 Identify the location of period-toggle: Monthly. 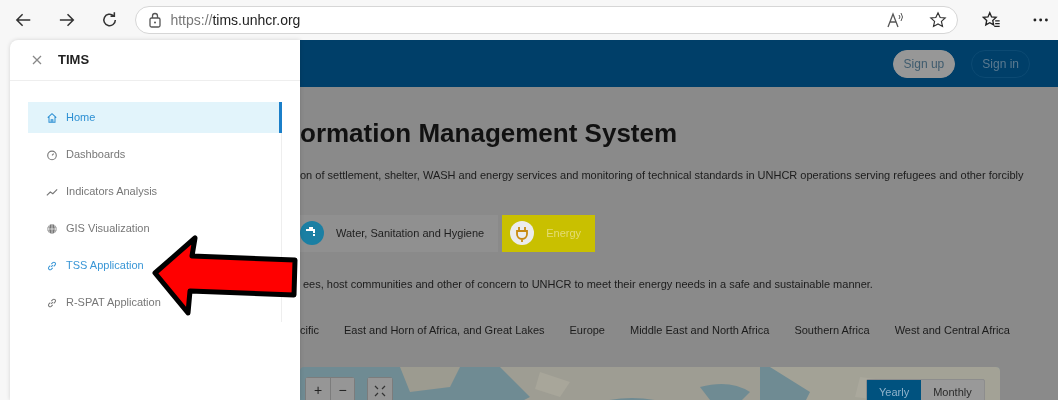
(952, 389).